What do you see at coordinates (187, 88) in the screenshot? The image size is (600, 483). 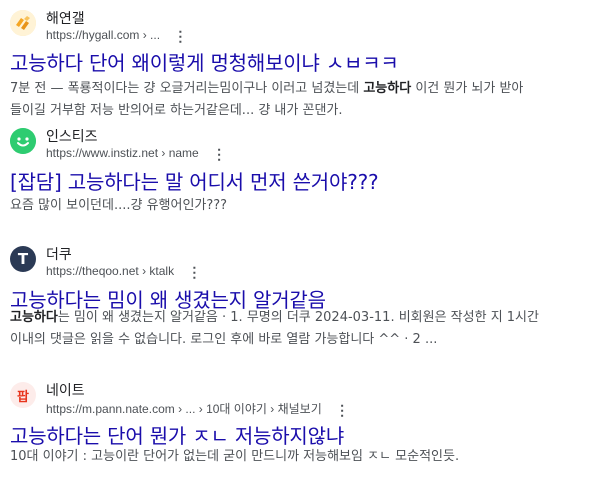 I see `snippet-text: 7분 전 — 폭룡적이다는 걍 오글거리는밈이구나 이러고 넘겼는데` at bounding box center [187, 88].